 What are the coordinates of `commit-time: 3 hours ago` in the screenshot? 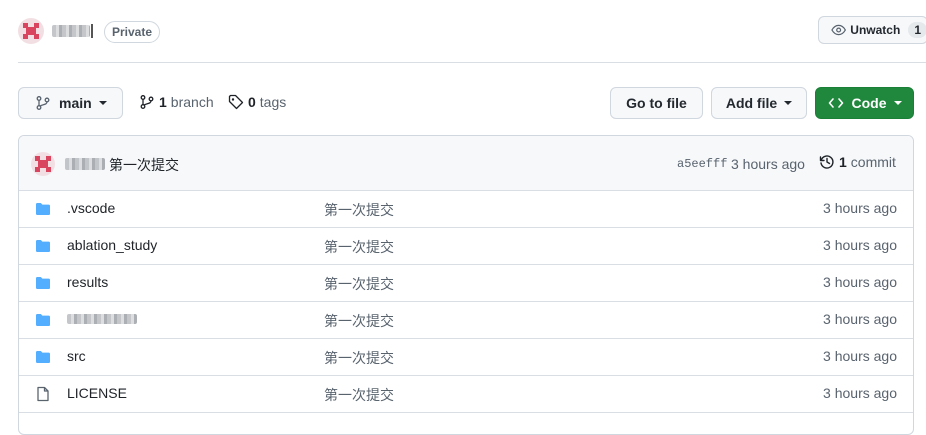 It's located at (768, 164).